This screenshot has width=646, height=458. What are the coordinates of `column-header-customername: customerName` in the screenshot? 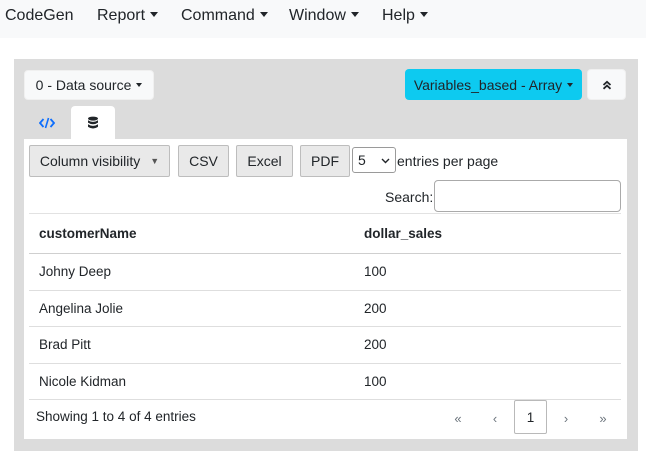 It's located at (191, 233).